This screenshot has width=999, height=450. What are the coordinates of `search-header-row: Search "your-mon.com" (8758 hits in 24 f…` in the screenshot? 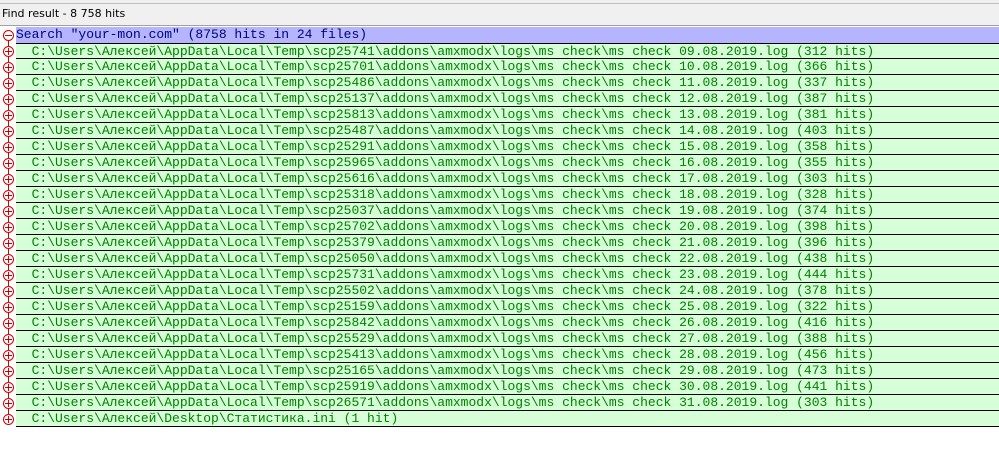 It's located at (499, 35).